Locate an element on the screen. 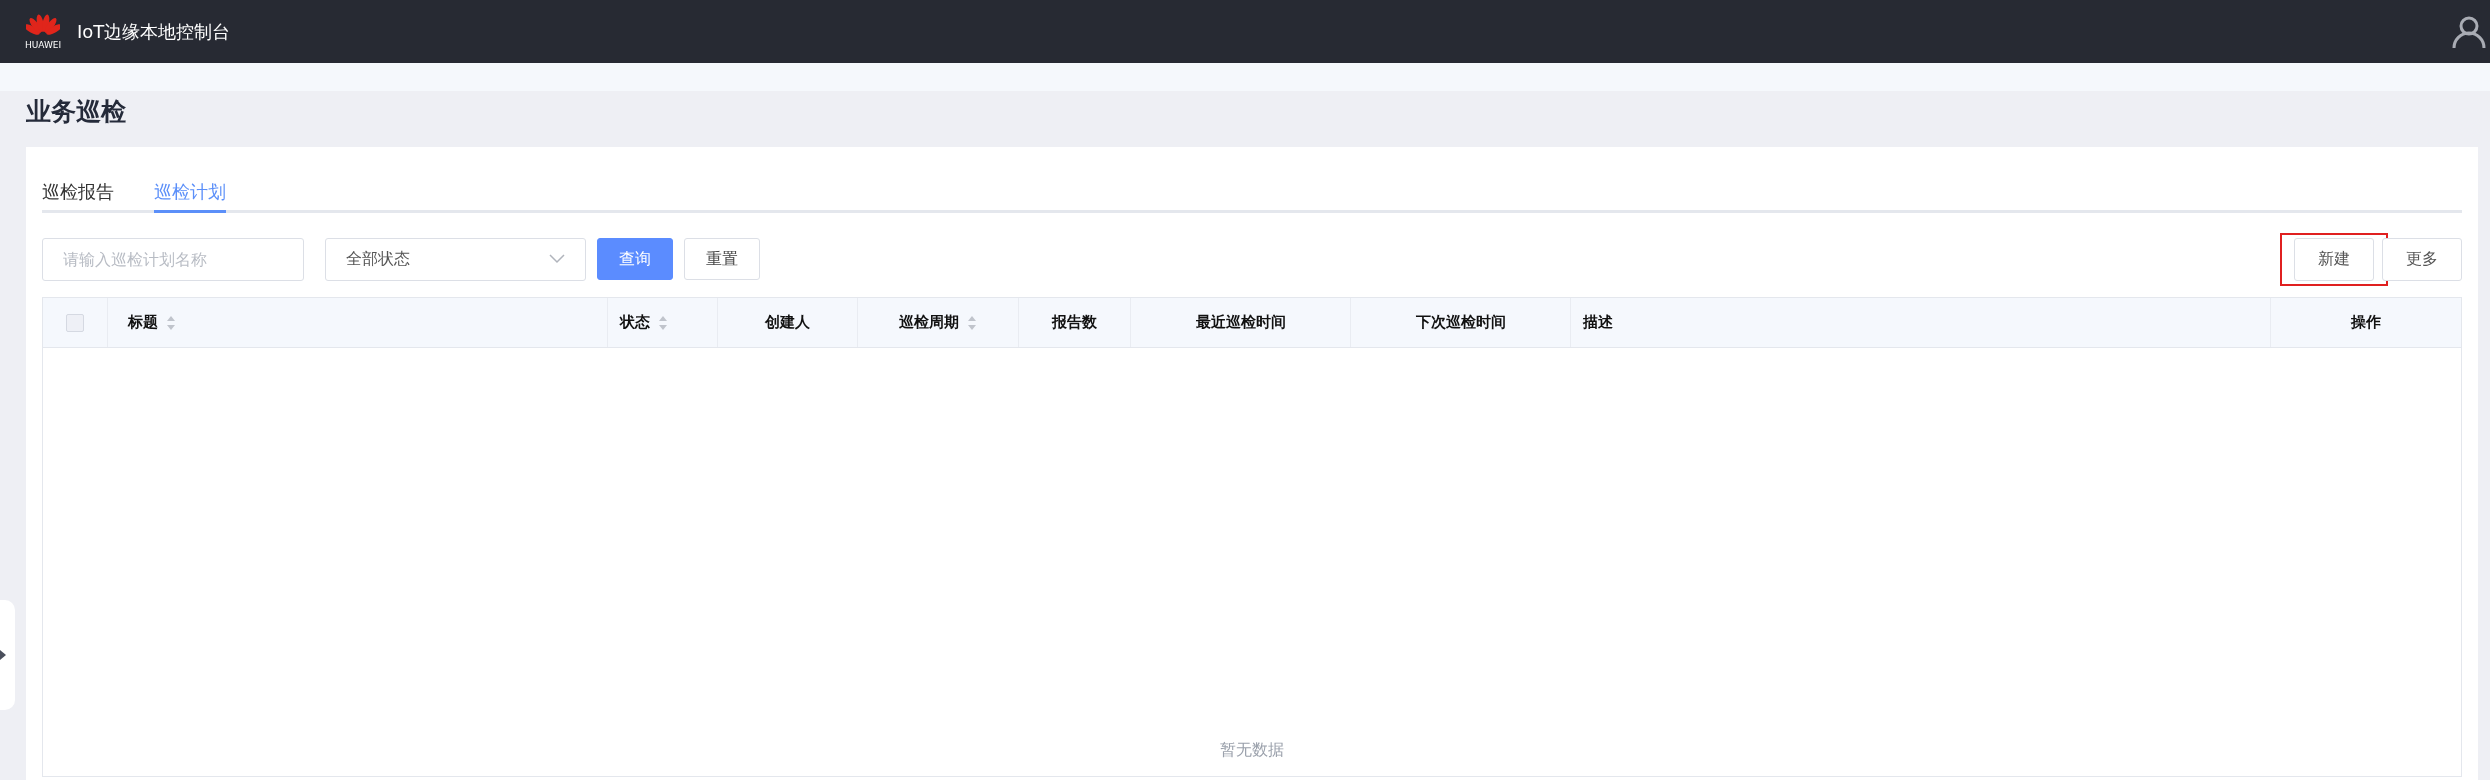  user-icon is located at coordinates (2469, 31).